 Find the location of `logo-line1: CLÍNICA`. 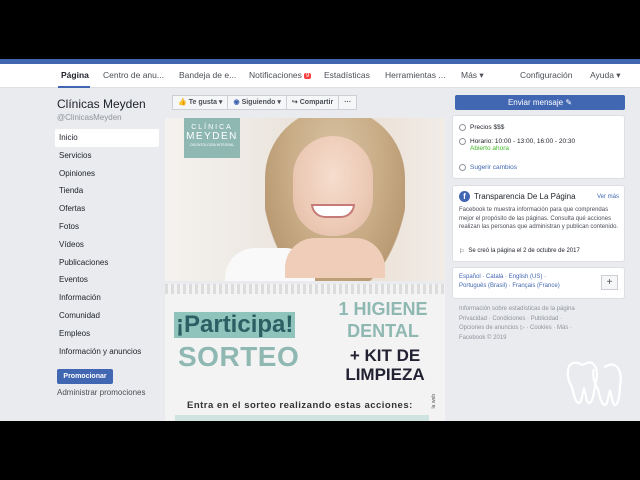

logo-line1: CLÍNICA is located at coordinates (212, 127).